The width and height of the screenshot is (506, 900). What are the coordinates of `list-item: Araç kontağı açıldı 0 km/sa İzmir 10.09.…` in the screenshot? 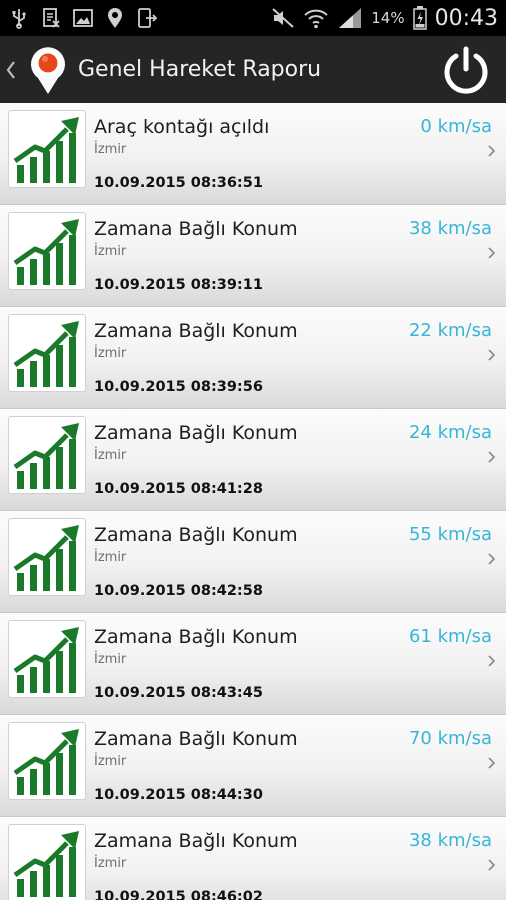 It's located at (253, 154).